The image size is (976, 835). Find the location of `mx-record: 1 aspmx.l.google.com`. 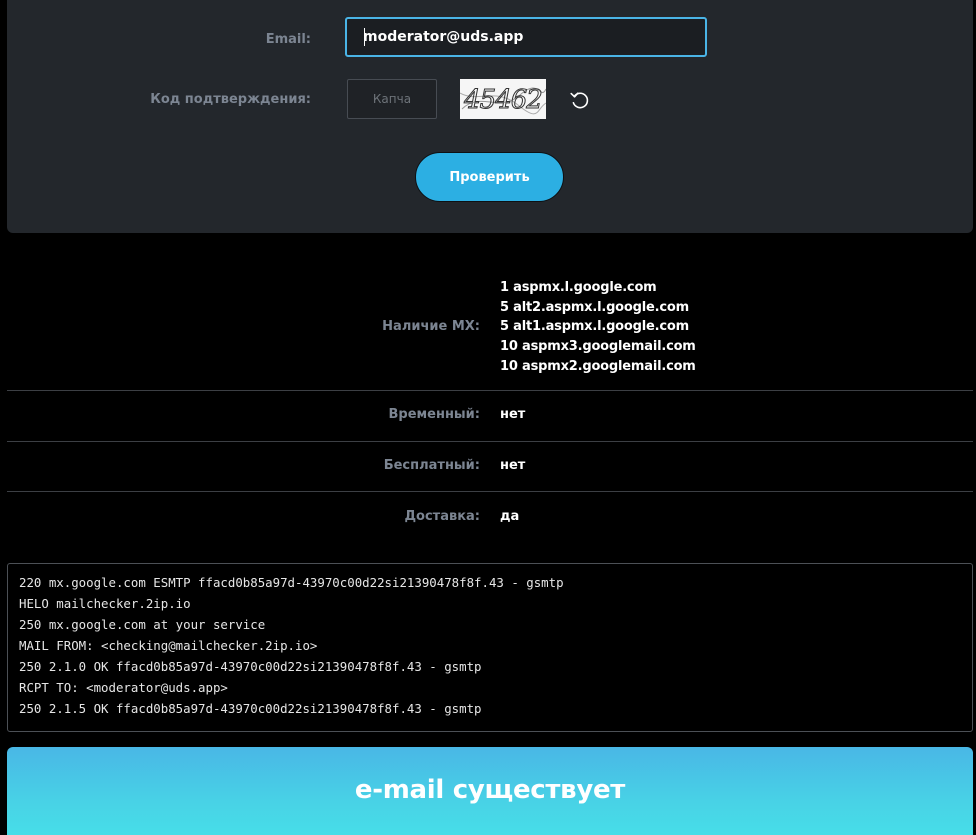

mx-record: 1 aspmx.l.google.com is located at coordinates (578, 287).